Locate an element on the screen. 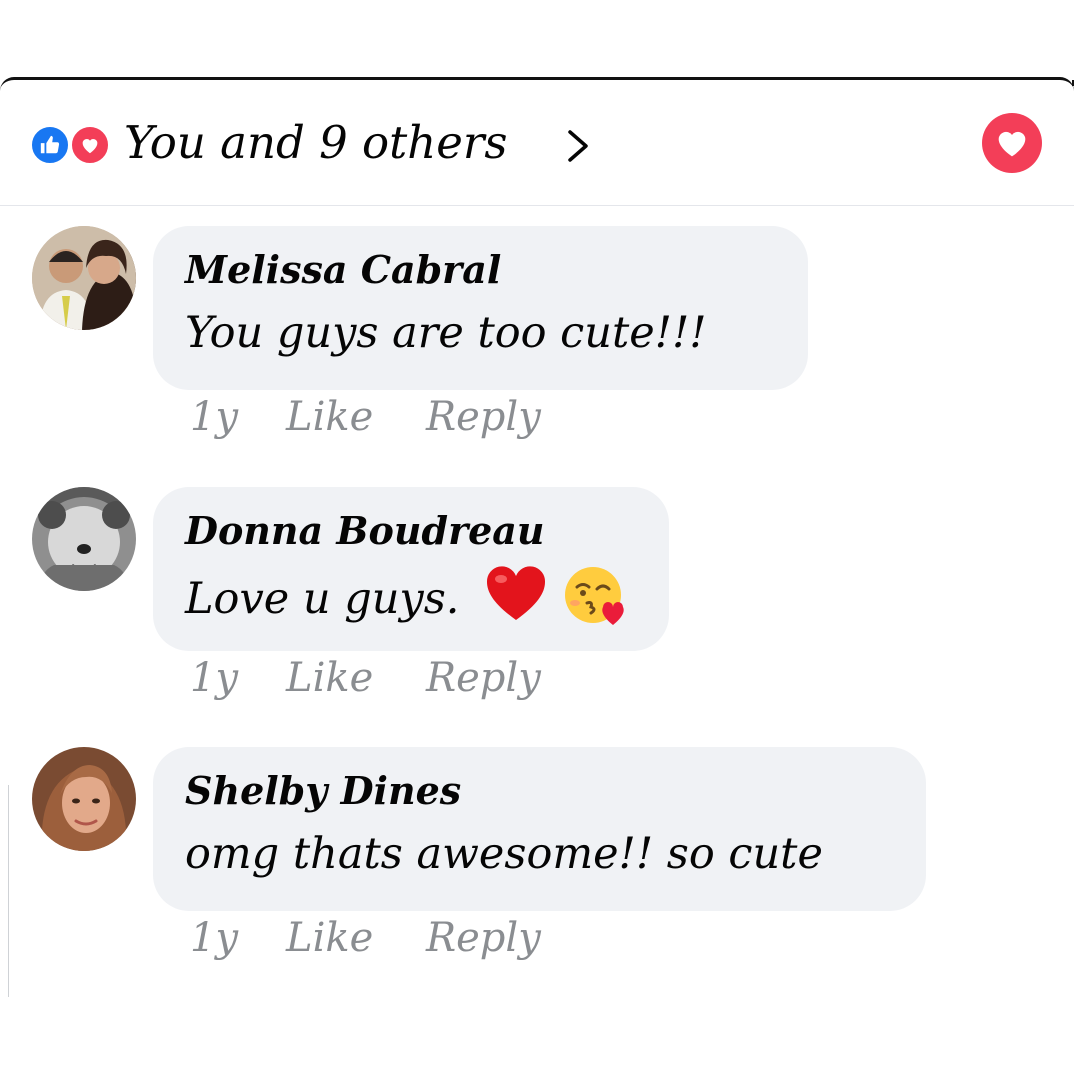 This screenshot has width=1074, height=1074. reaction-summary-icons is located at coordinates (72, 145).